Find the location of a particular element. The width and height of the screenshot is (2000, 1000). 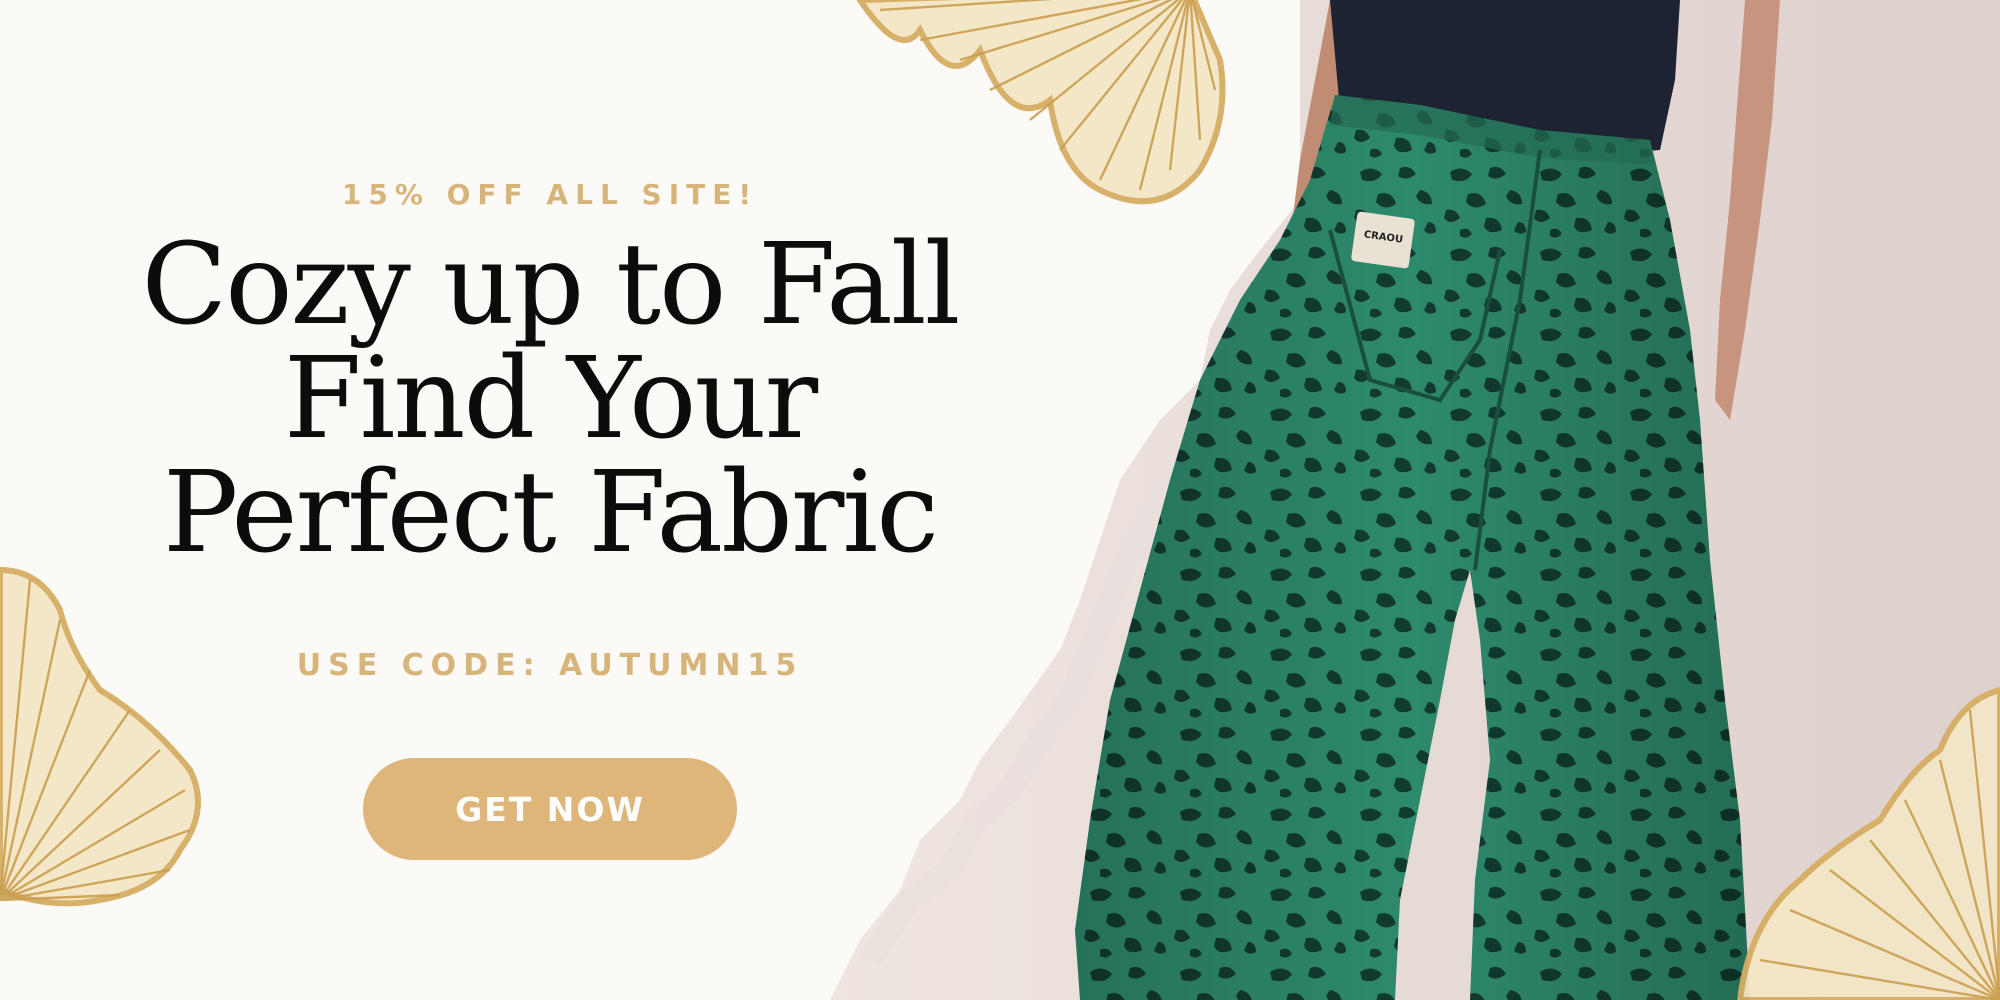

main-headline: Cozy up to Fall Find Your Perfect Fabric is located at coordinates (550, 399).